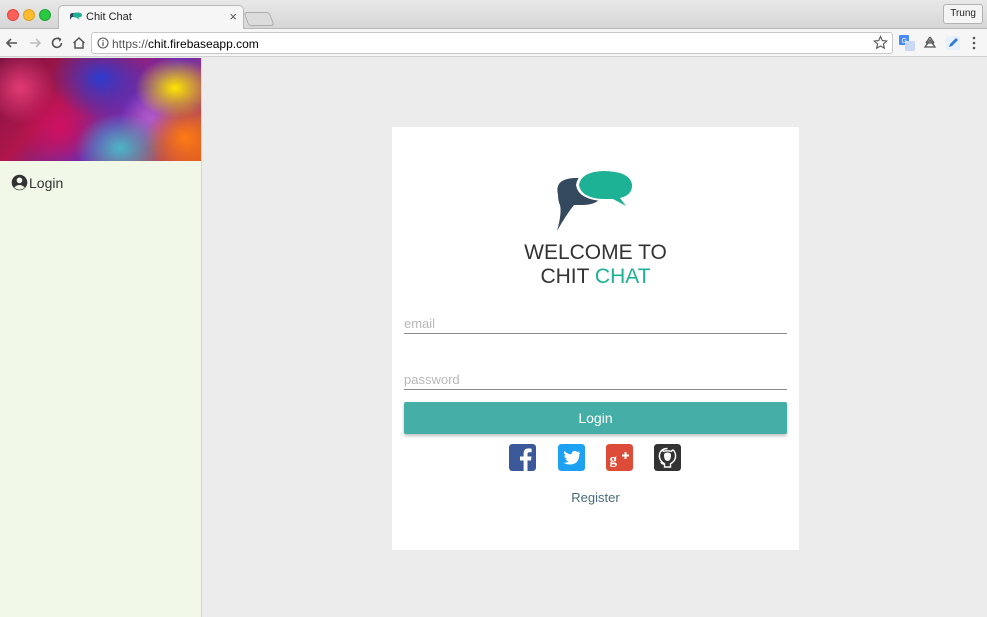  Describe the element at coordinates (614, 460) in the screenshot. I see `svg-text: g` at that location.